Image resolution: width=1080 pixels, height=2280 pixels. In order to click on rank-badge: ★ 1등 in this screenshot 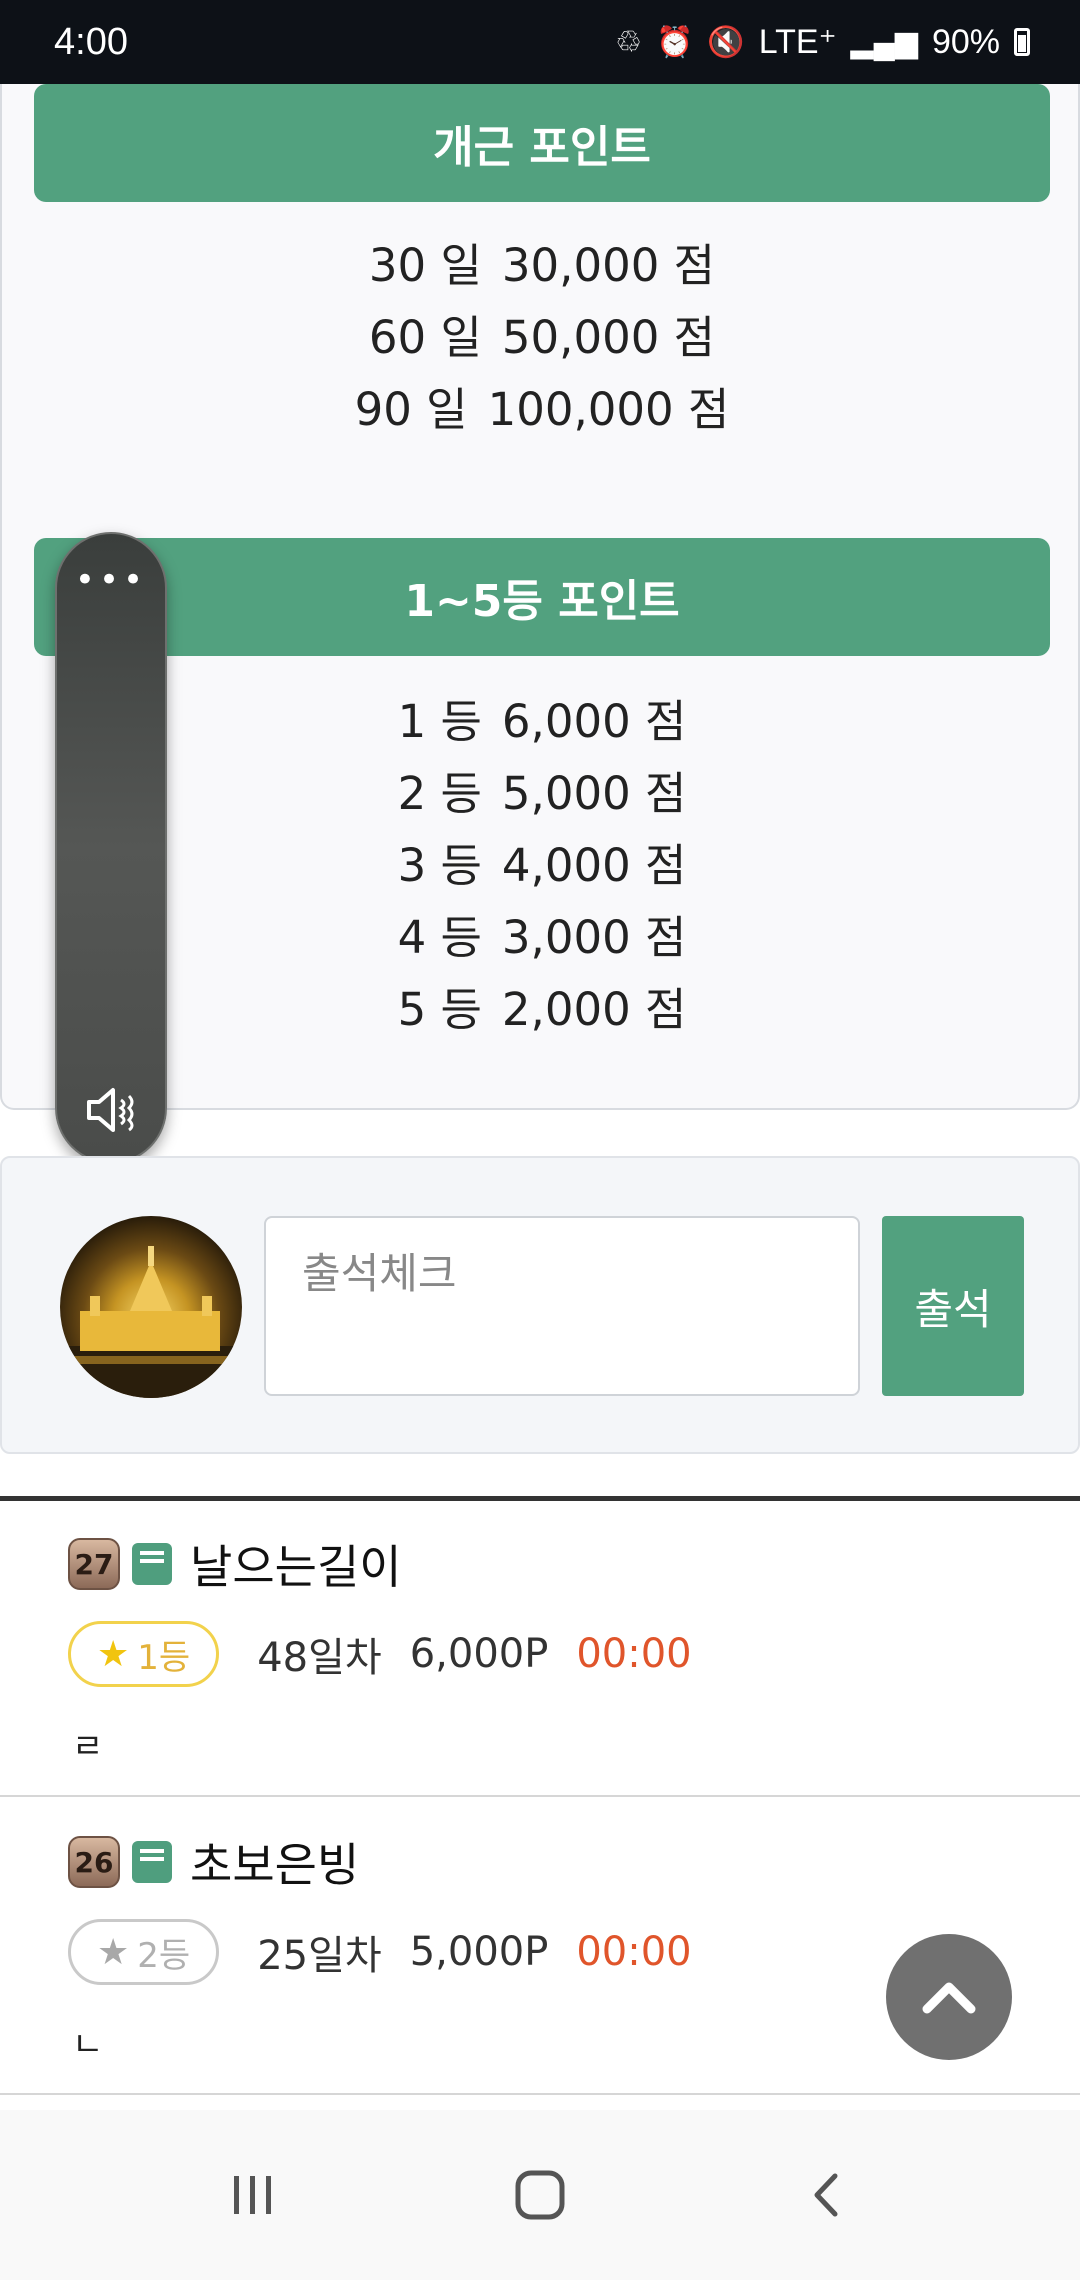, I will do `click(144, 1654)`.